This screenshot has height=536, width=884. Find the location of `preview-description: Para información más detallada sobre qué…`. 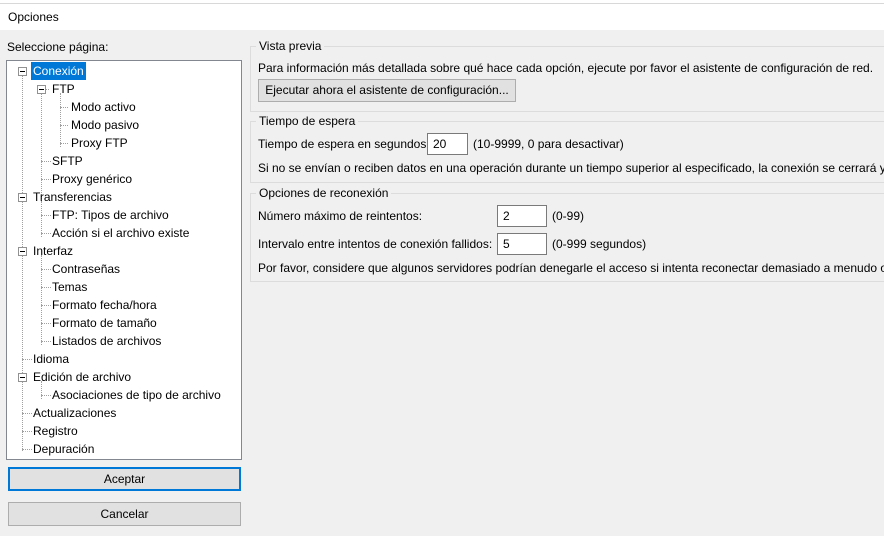

preview-description: Para información más detallada sobre qué… is located at coordinates (566, 68).